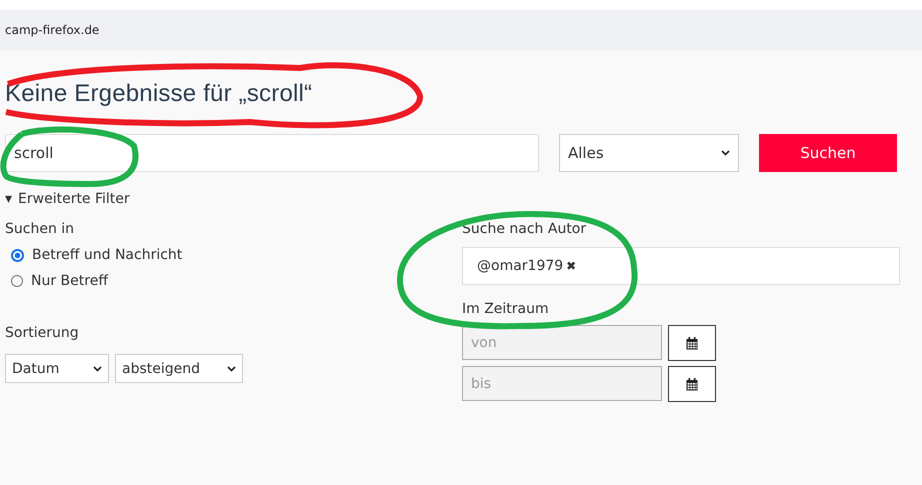 The height and width of the screenshot is (485, 922). What do you see at coordinates (8, 199) in the screenshot?
I see `disclosure-icon: ▾` at bounding box center [8, 199].